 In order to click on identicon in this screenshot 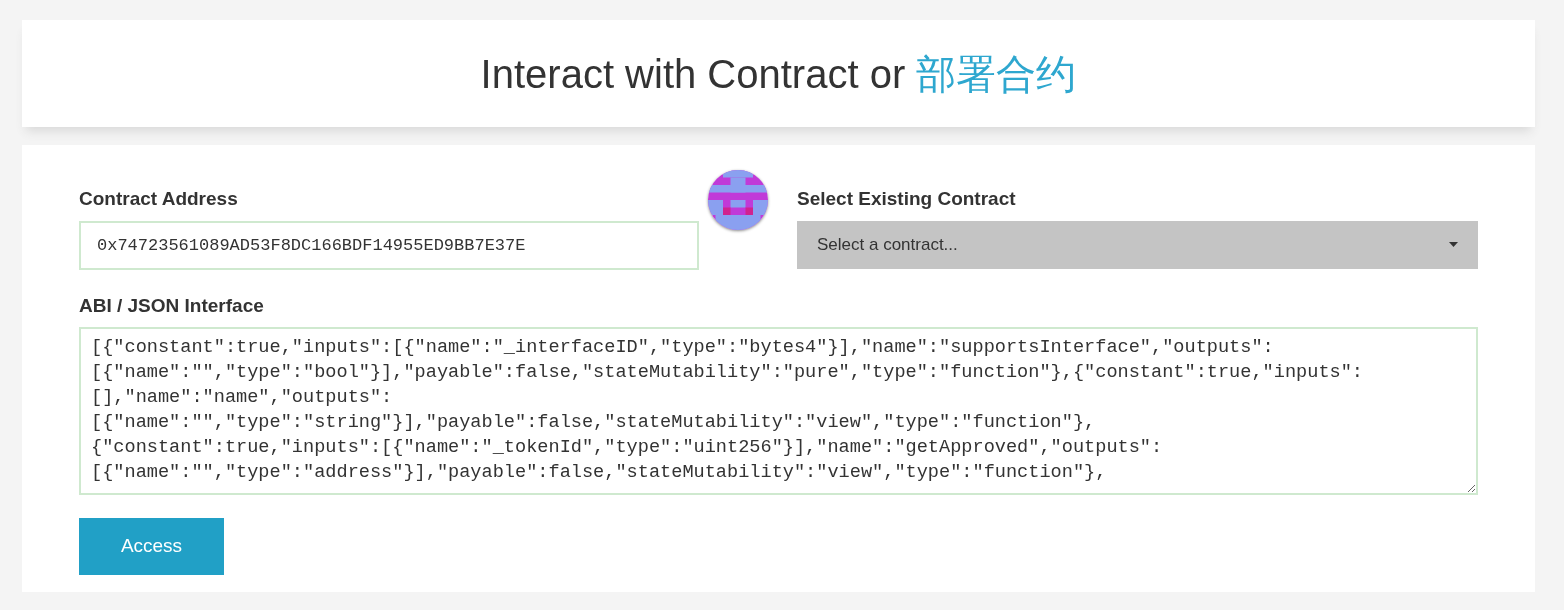, I will do `click(738, 200)`.